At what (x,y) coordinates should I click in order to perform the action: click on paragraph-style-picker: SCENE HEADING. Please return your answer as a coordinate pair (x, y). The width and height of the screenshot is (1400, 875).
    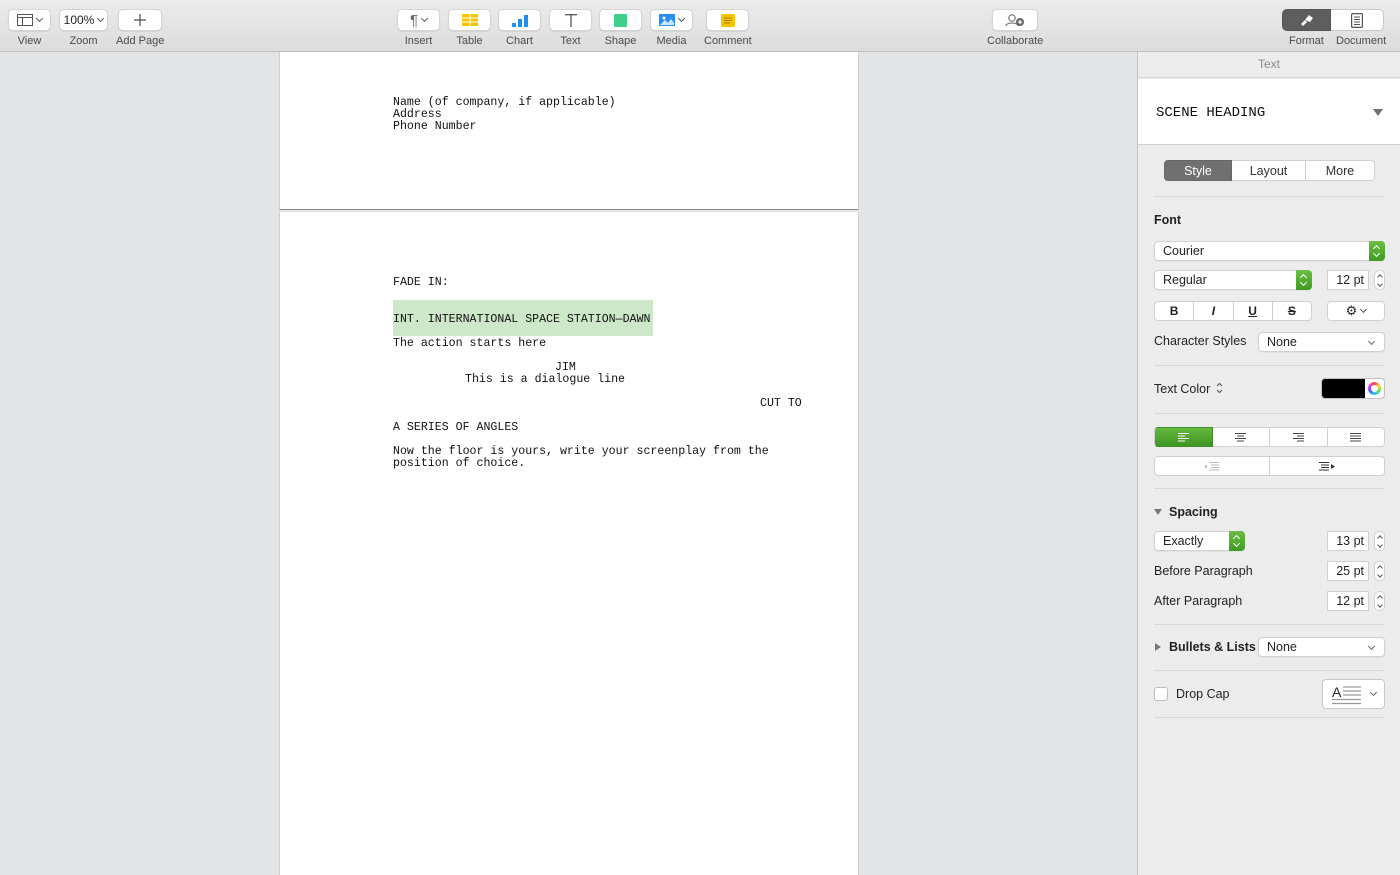
    Looking at the image, I should click on (1269, 112).